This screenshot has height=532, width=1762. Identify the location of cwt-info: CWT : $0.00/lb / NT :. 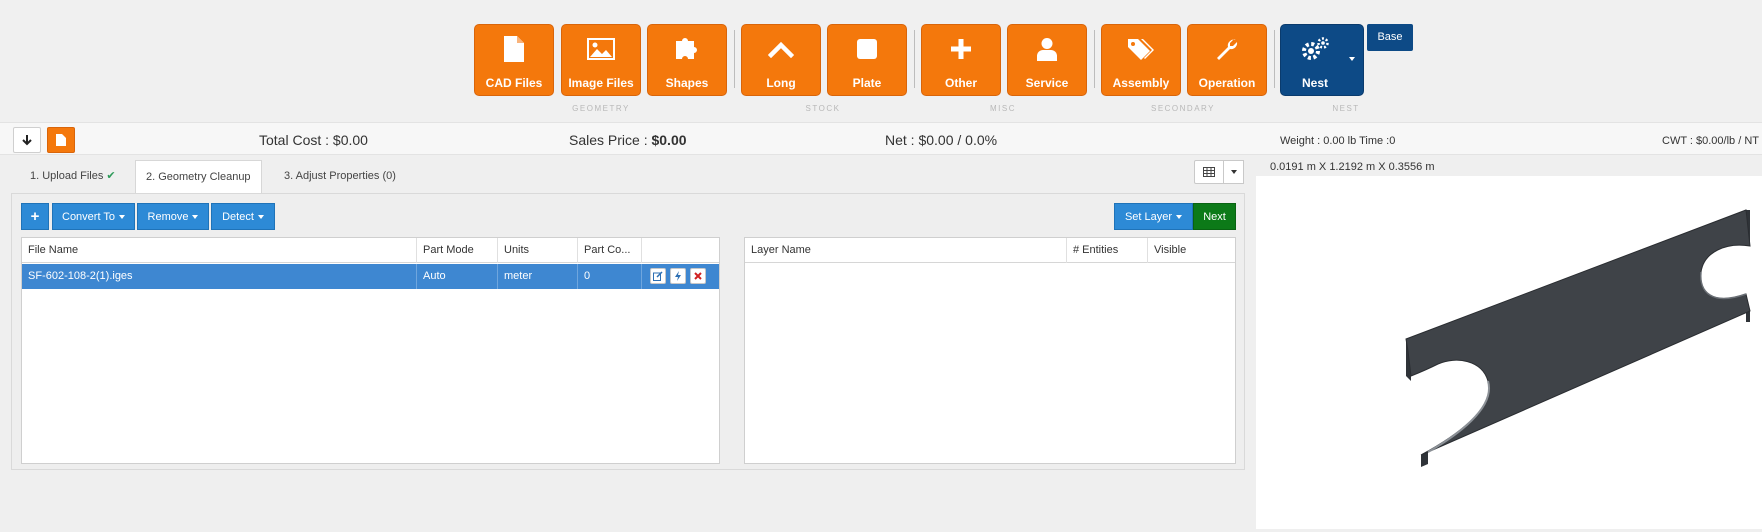
(1712, 141).